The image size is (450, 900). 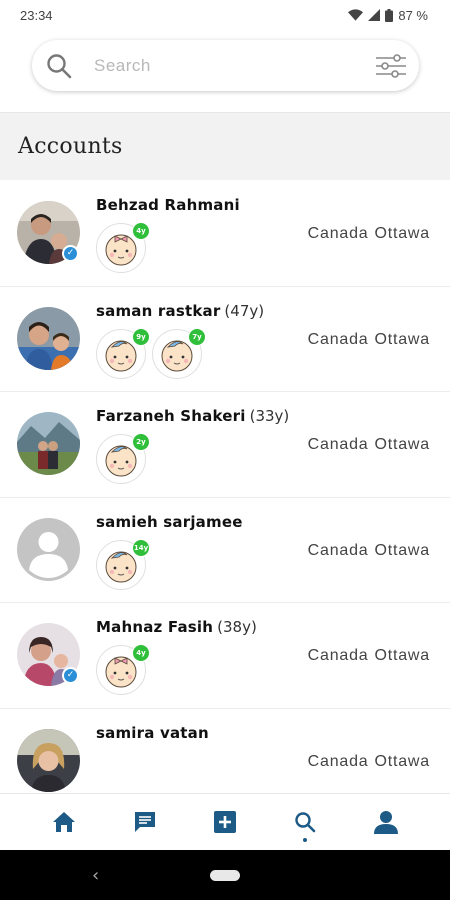 I want to click on nav-home, so click(x=64, y=822).